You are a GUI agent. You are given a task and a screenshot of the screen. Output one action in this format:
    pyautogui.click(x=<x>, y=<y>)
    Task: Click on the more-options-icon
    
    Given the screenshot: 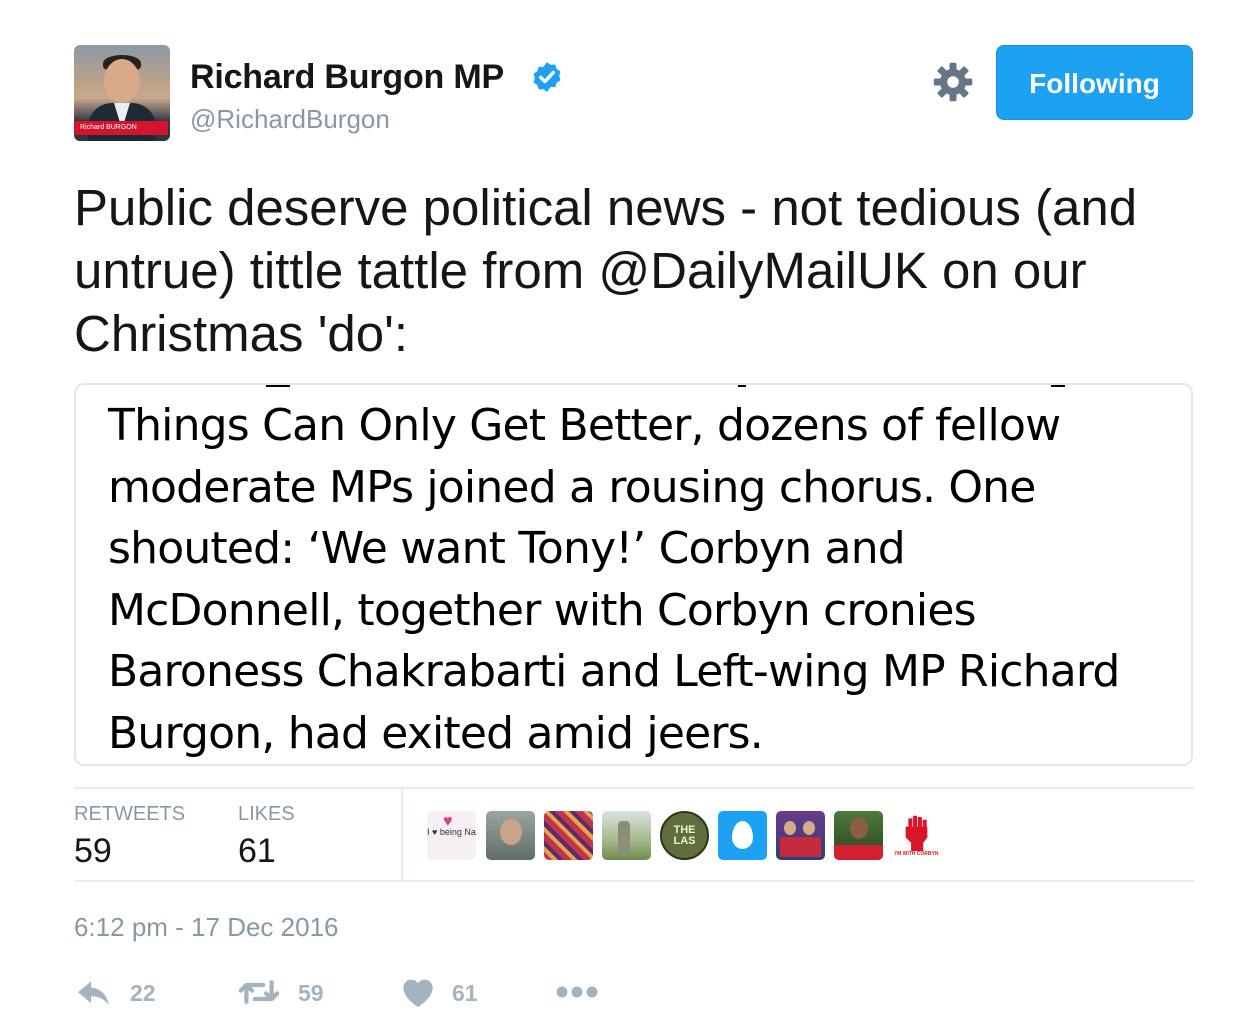 What is the action you would take?
    pyautogui.click(x=577, y=992)
    